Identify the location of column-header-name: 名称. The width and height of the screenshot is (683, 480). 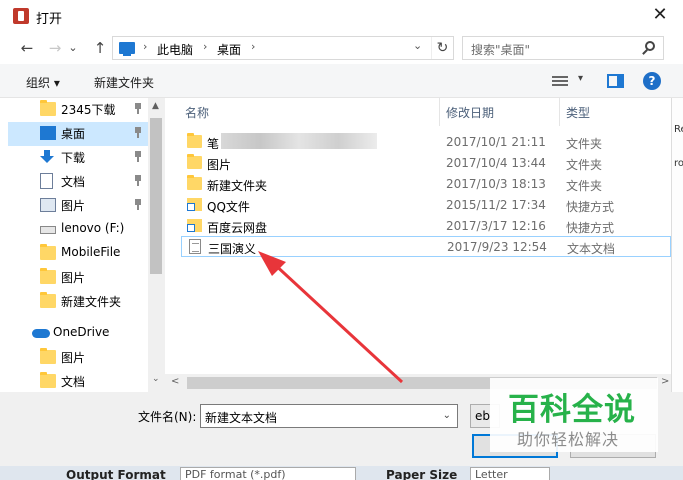
(197, 115).